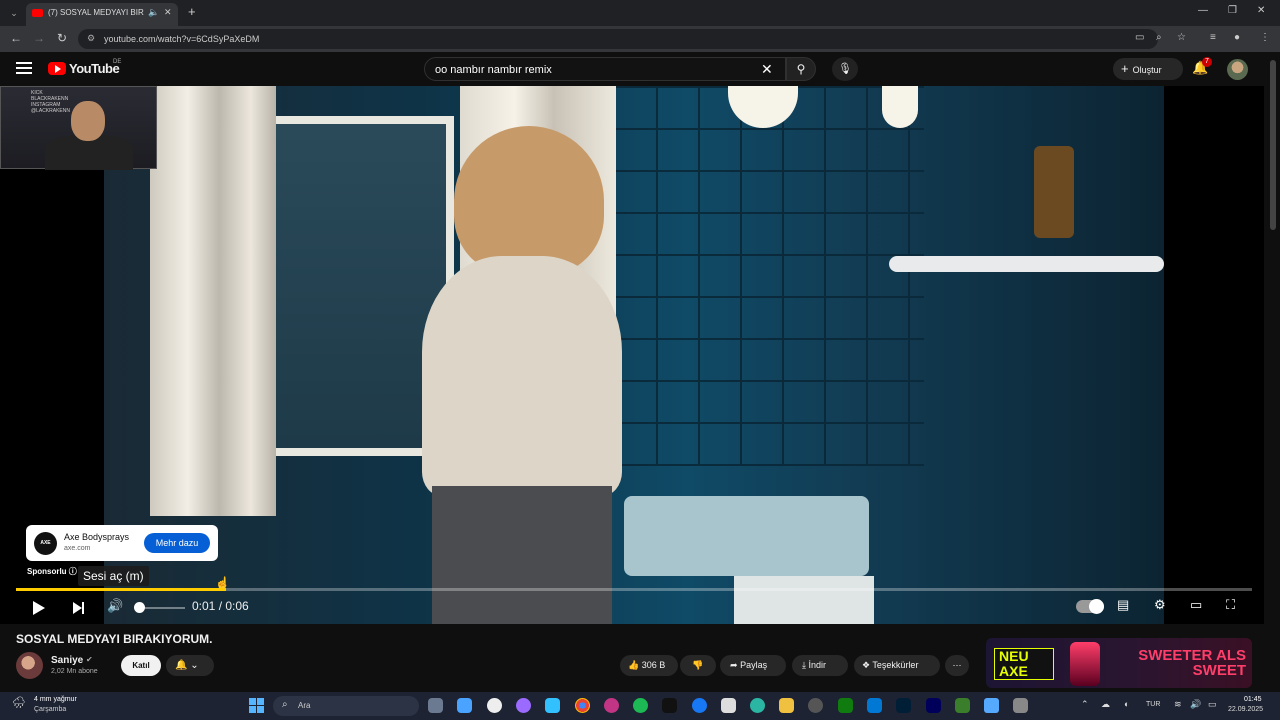 The height and width of the screenshot is (720, 1280). I want to click on fullscreen-icon: ⛶, so click(1230, 605).